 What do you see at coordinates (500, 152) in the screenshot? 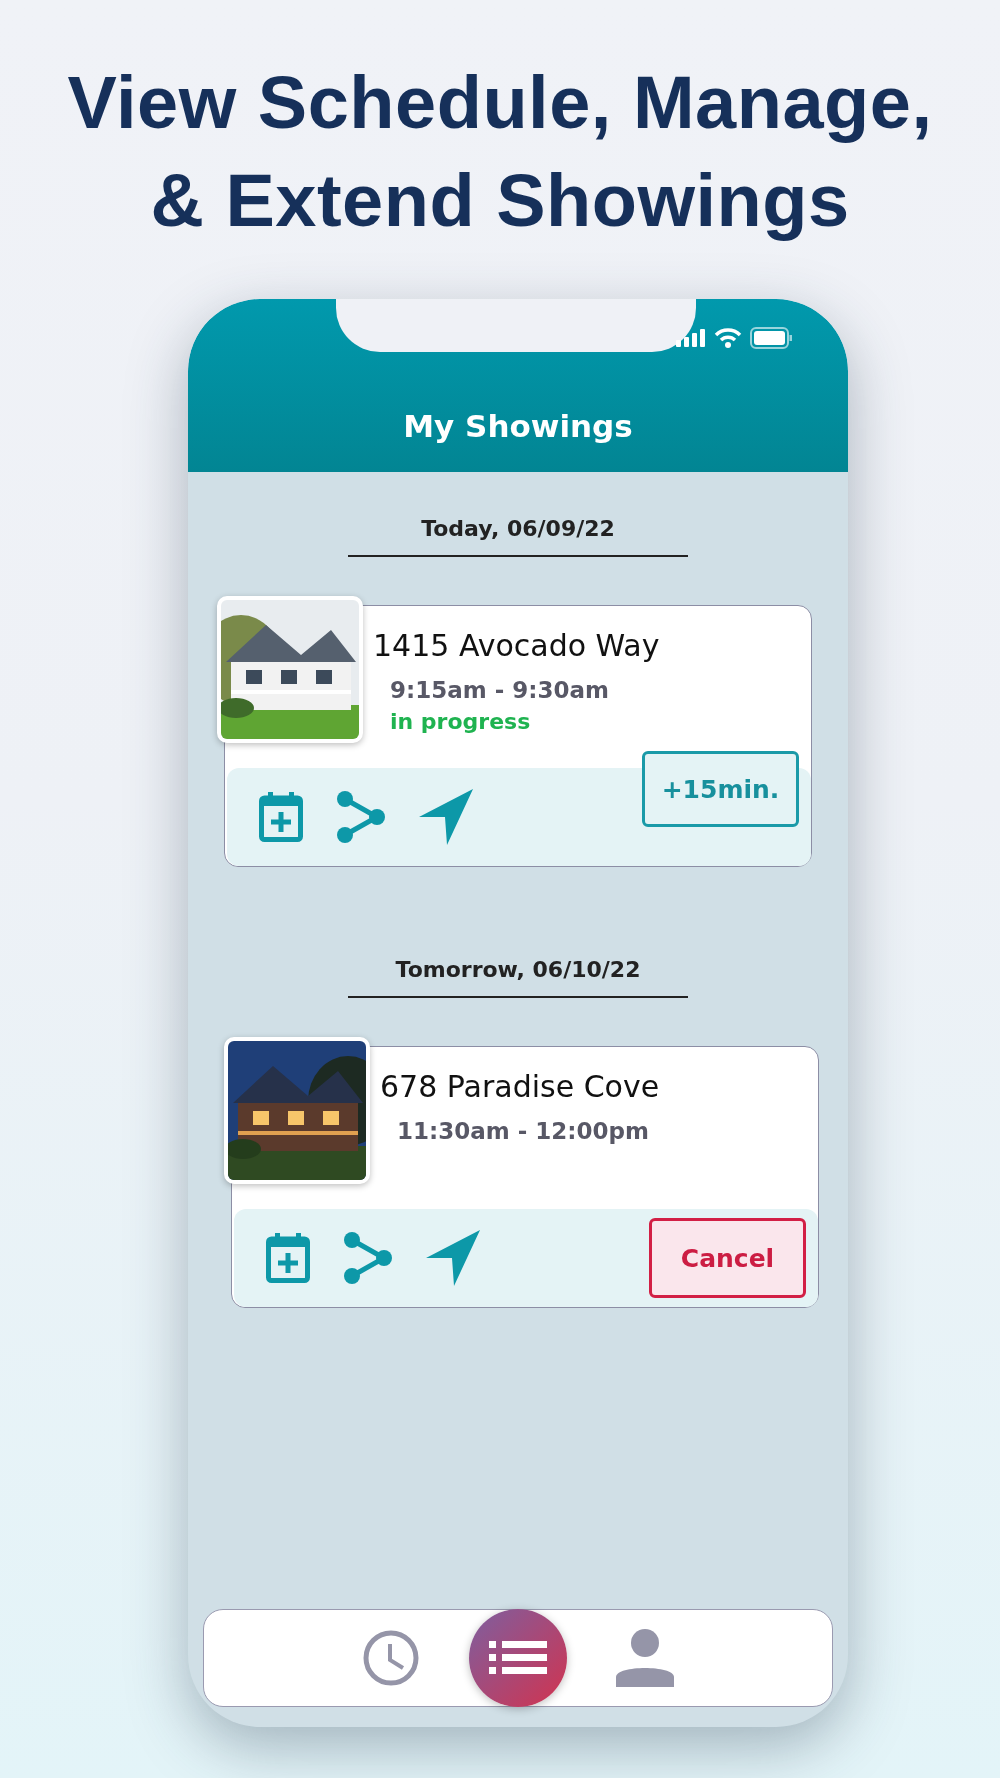
I see `headline: View Schedule, Manage, & Extend Showings` at bounding box center [500, 152].